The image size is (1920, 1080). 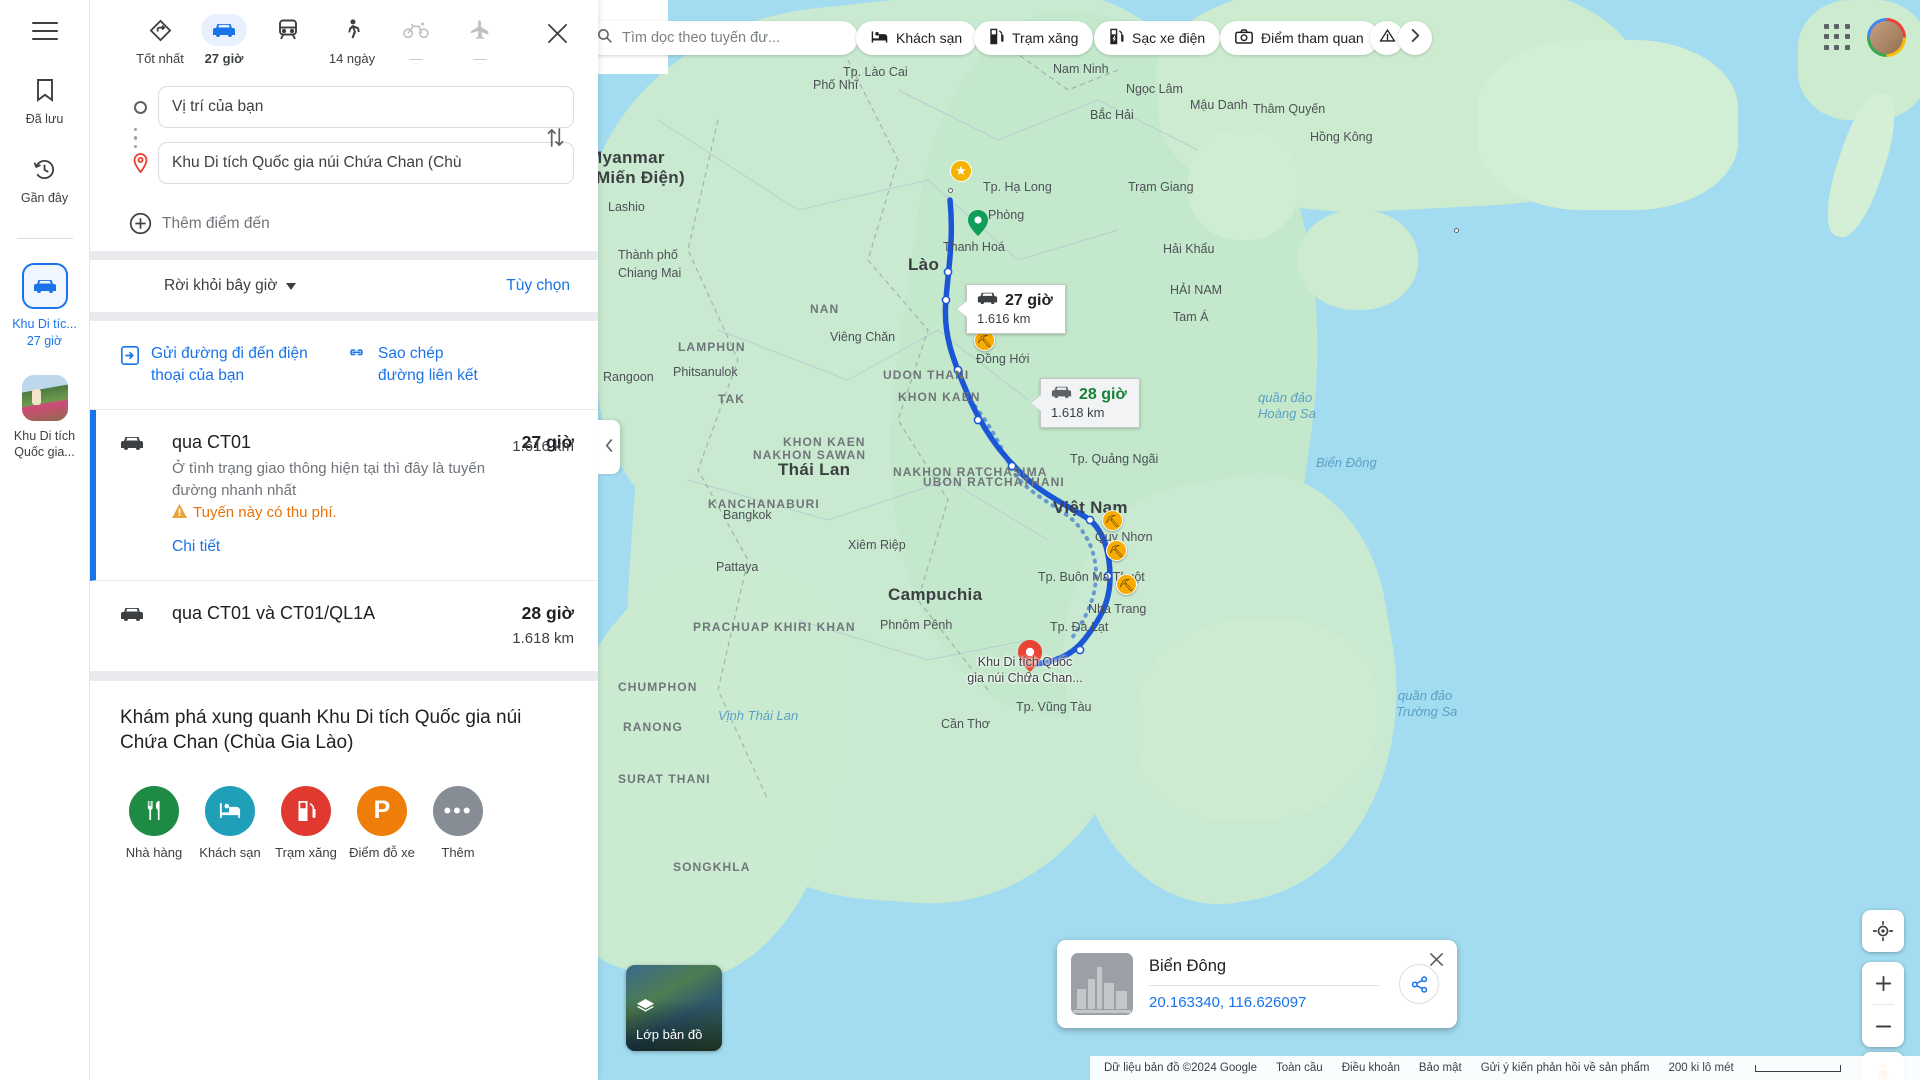 I want to click on destination-pin-icon, so click(x=140, y=163).